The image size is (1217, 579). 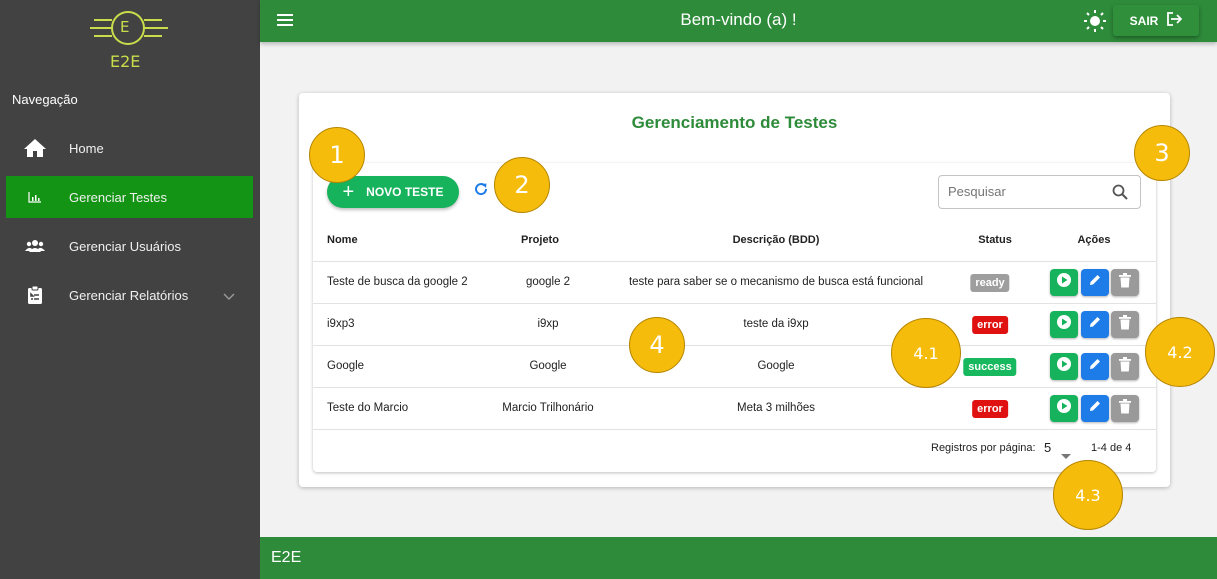 I want to click on status-badge: success, so click(x=990, y=367).